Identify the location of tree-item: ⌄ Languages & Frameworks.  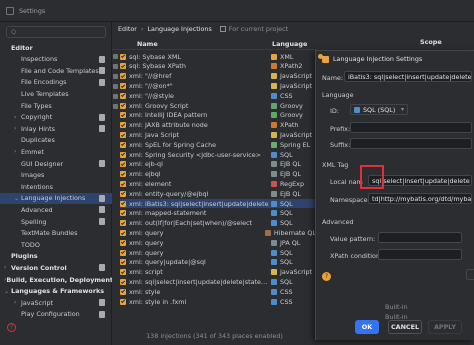
(56, 291).